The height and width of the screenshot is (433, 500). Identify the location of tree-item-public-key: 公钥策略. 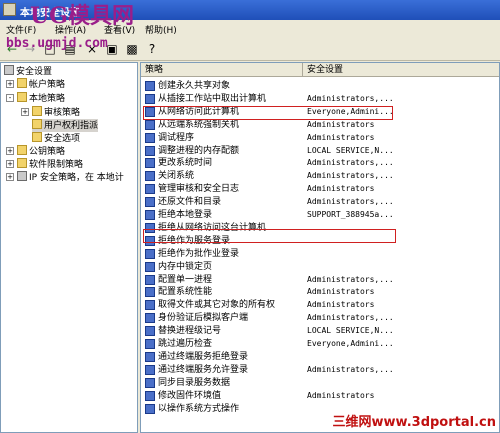
(41, 151).